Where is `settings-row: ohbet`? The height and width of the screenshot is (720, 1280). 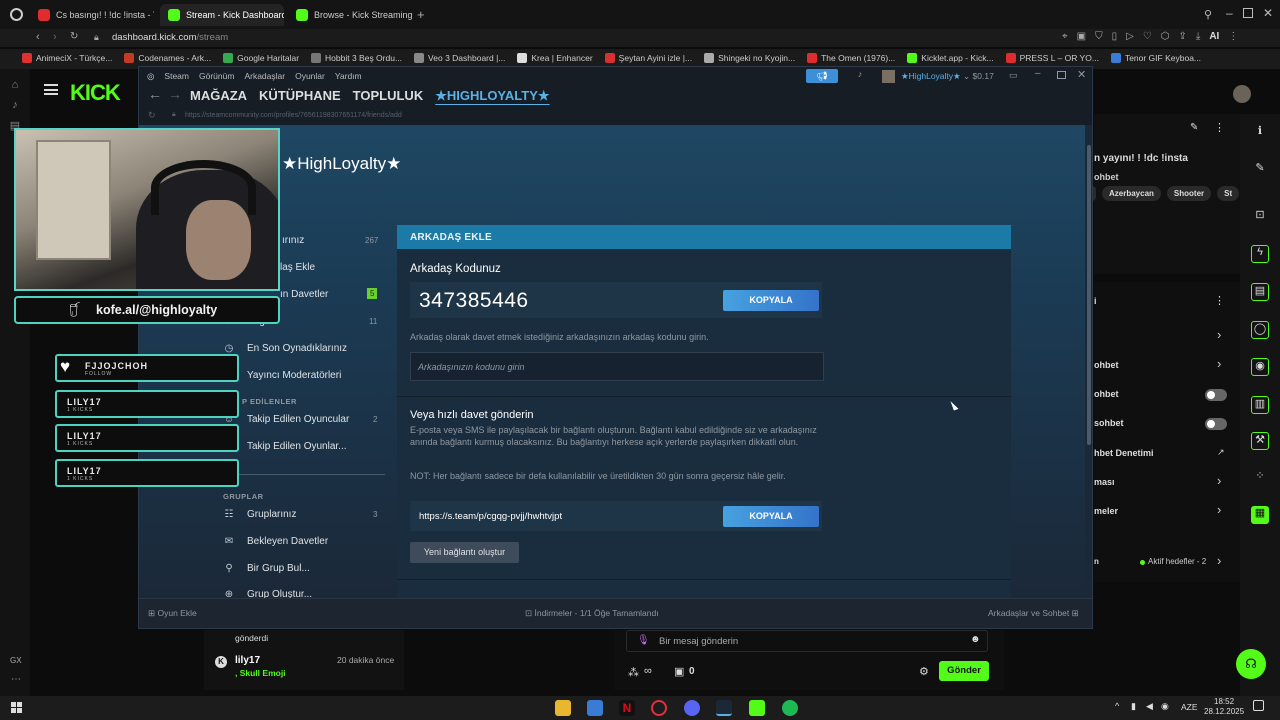 settings-row: ohbet is located at coordinates (1164, 395).